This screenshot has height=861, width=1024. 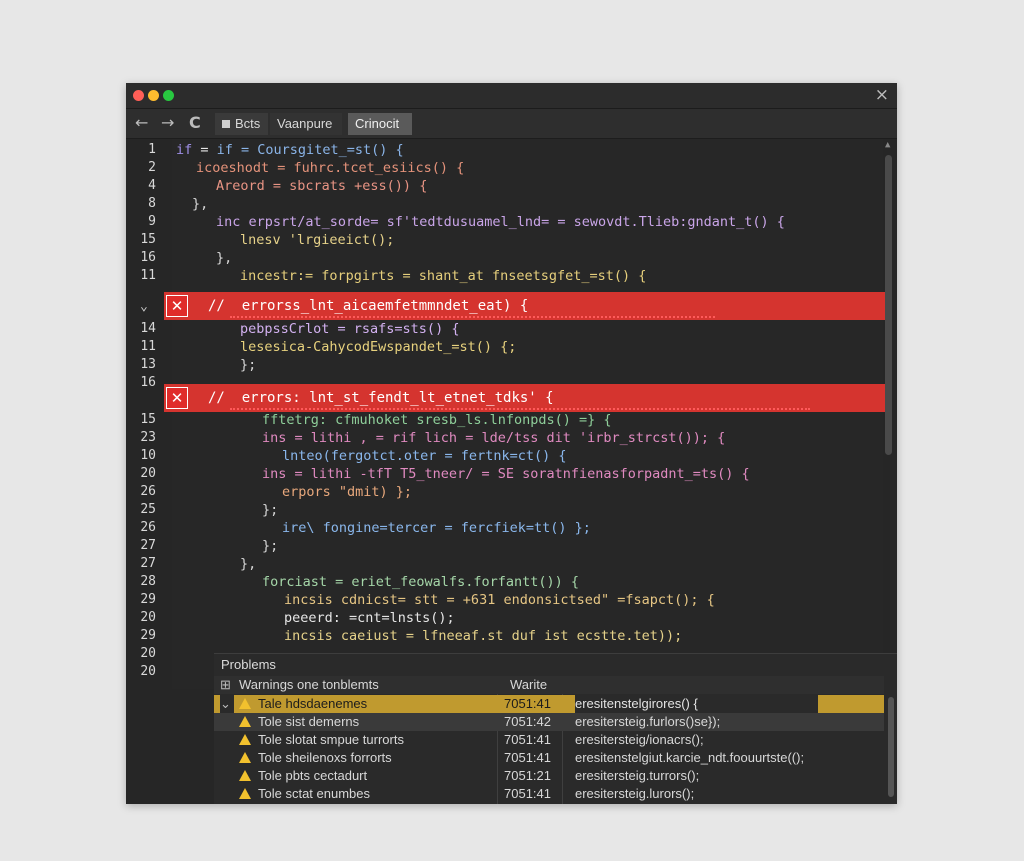 What do you see at coordinates (138, 95) in the screenshot?
I see `close-window-dot` at bounding box center [138, 95].